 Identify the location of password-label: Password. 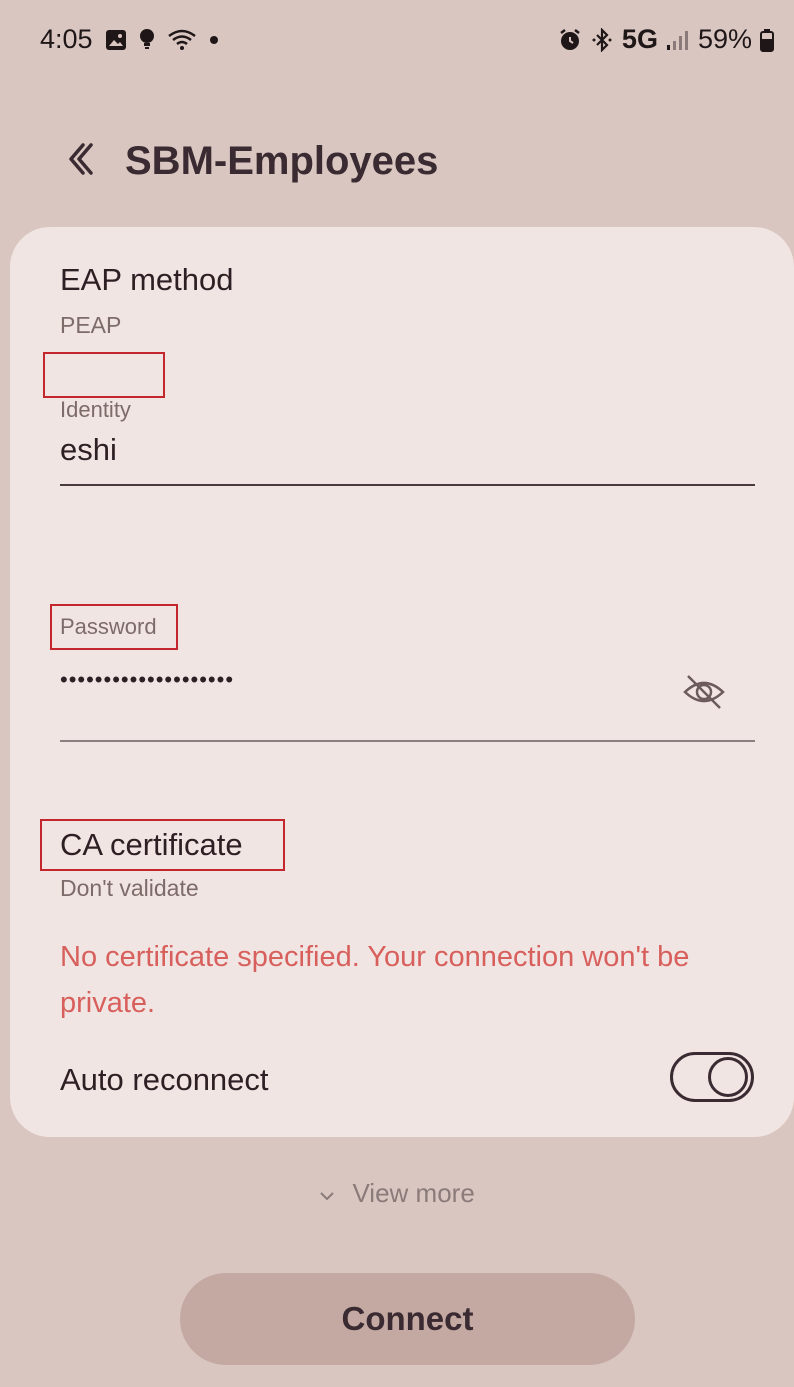
(108, 626).